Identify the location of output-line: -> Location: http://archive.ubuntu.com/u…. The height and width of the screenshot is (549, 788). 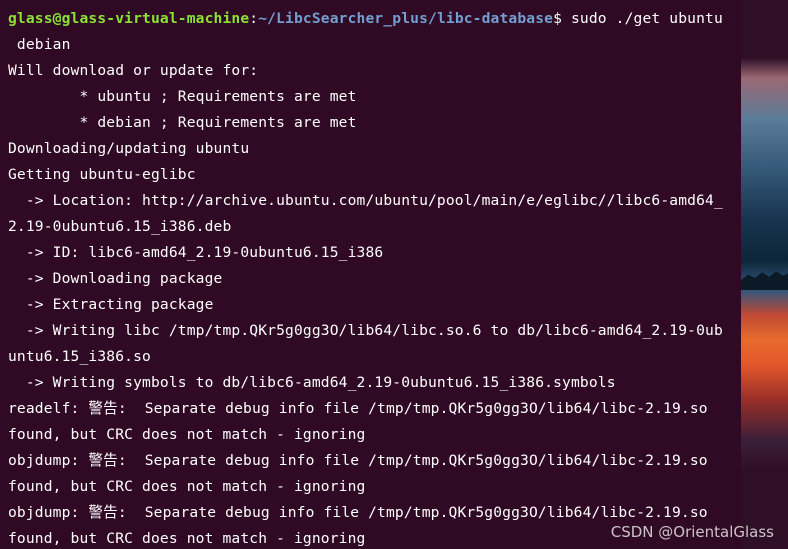
(365, 200).